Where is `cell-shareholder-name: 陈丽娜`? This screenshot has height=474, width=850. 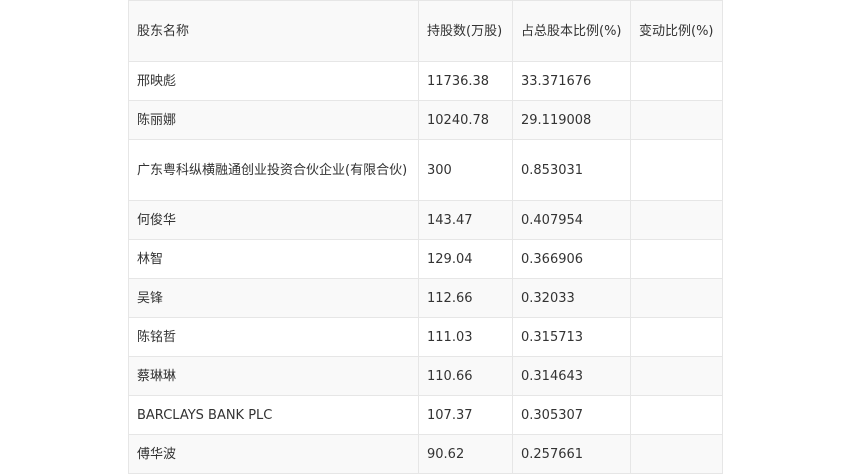 cell-shareholder-name: 陈丽娜 is located at coordinates (273, 120).